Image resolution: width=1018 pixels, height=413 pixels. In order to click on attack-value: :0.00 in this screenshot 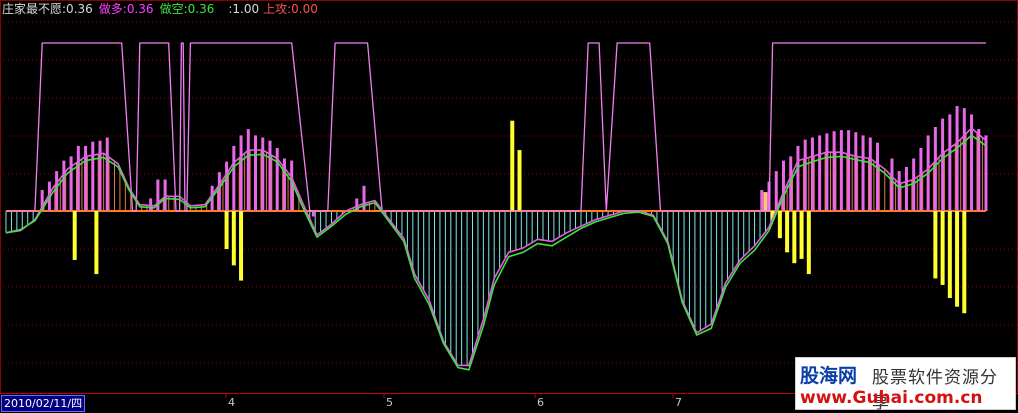, I will do `click(302, 9)`.